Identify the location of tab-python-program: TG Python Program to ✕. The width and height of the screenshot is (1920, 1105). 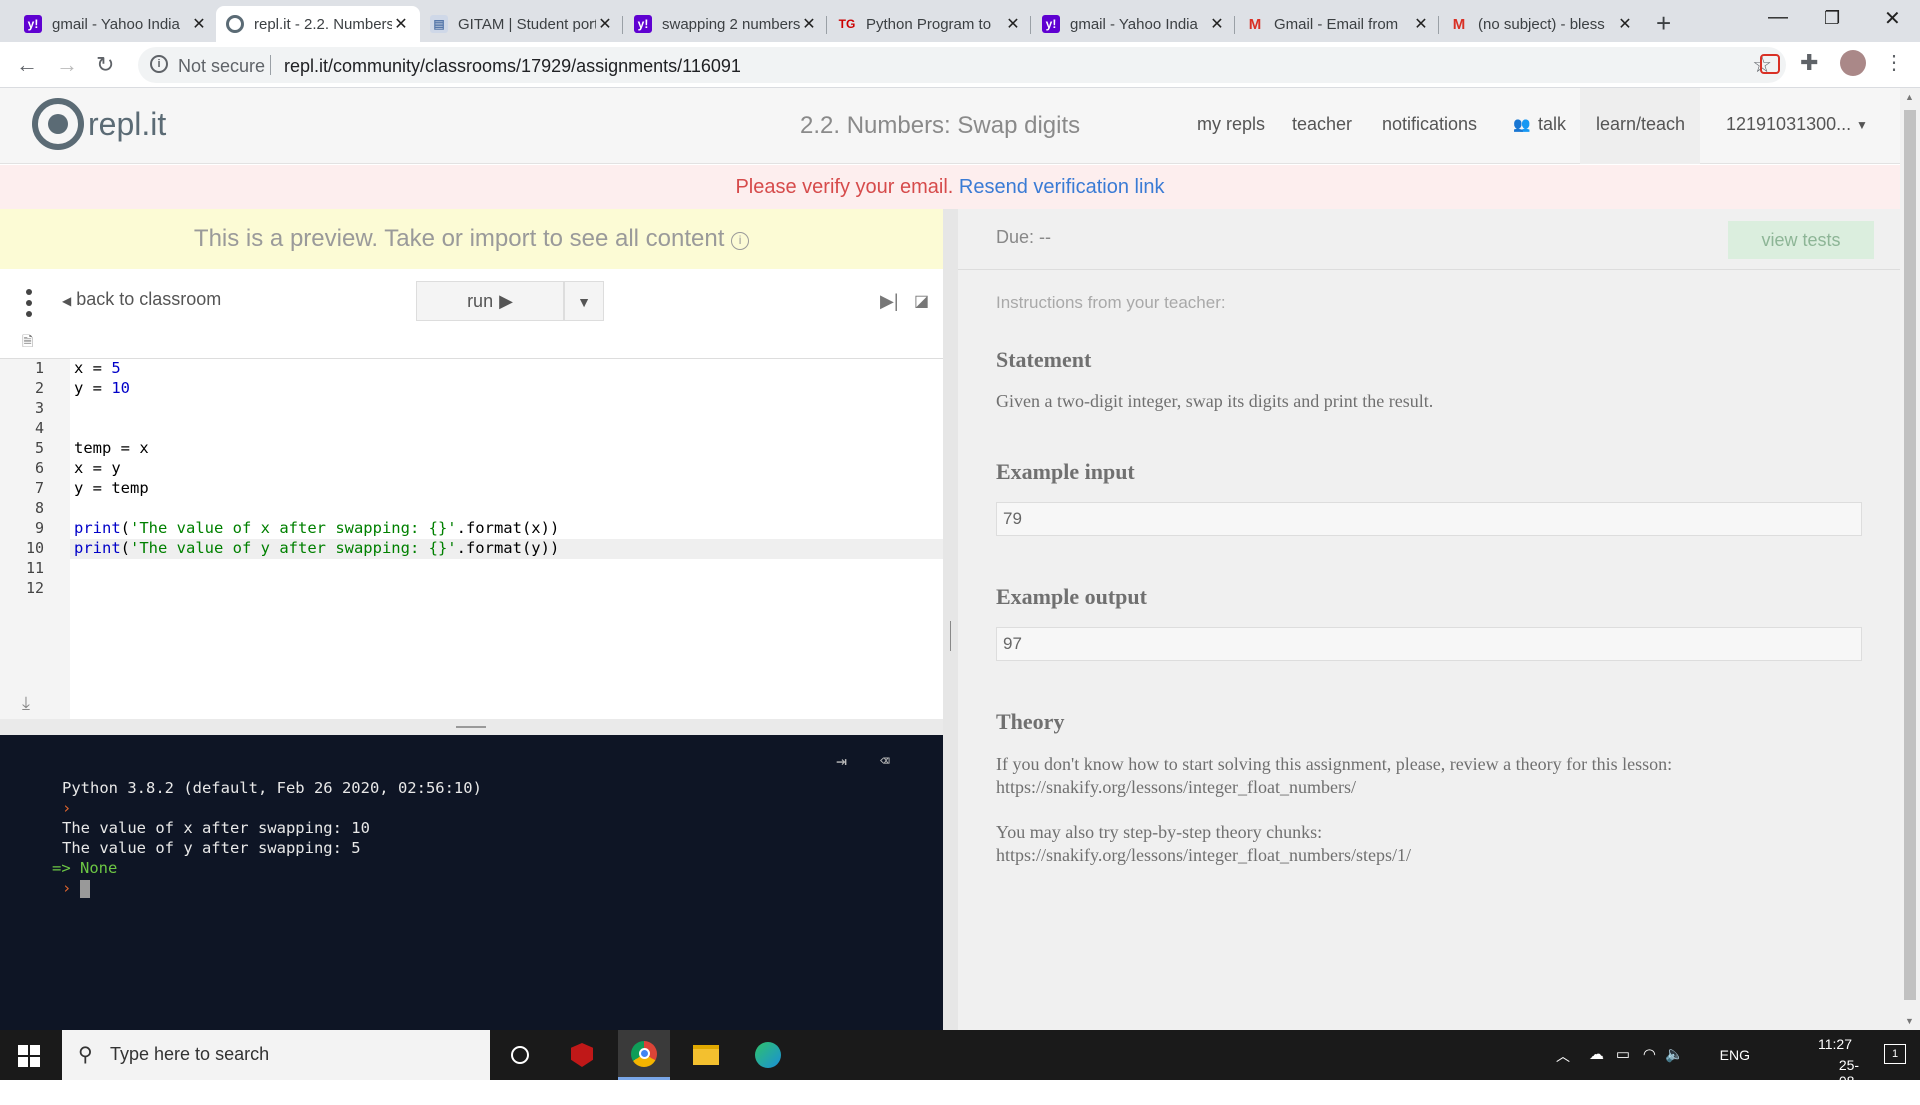
(930, 24).